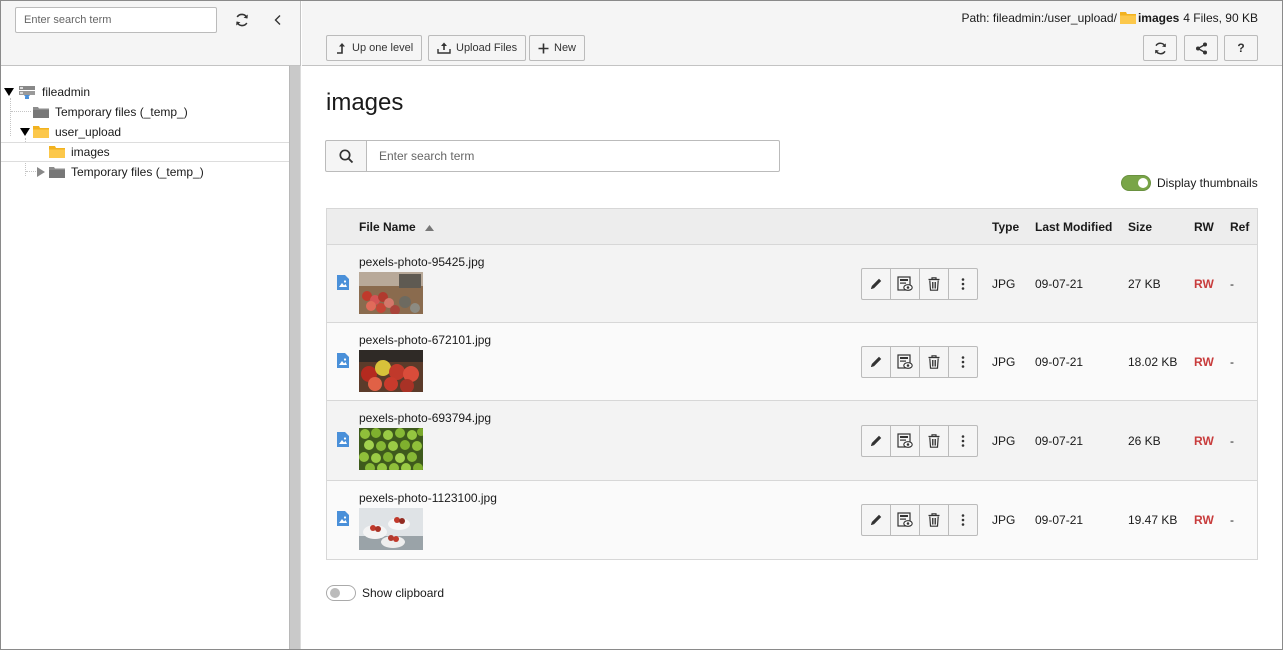  What do you see at coordinates (1073, 227) in the screenshot?
I see `column-last-modified: Last Modified` at bounding box center [1073, 227].